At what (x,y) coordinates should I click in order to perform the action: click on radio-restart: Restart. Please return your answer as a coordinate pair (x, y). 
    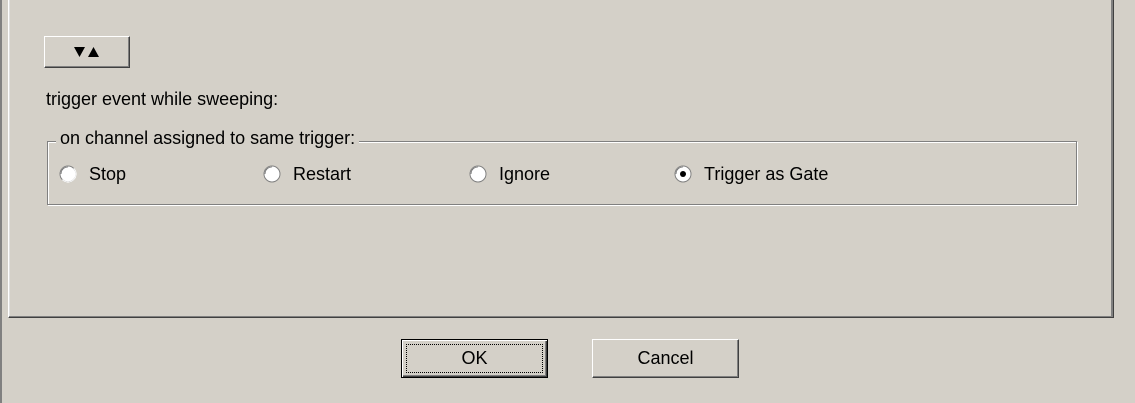
    Looking at the image, I should click on (307, 174).